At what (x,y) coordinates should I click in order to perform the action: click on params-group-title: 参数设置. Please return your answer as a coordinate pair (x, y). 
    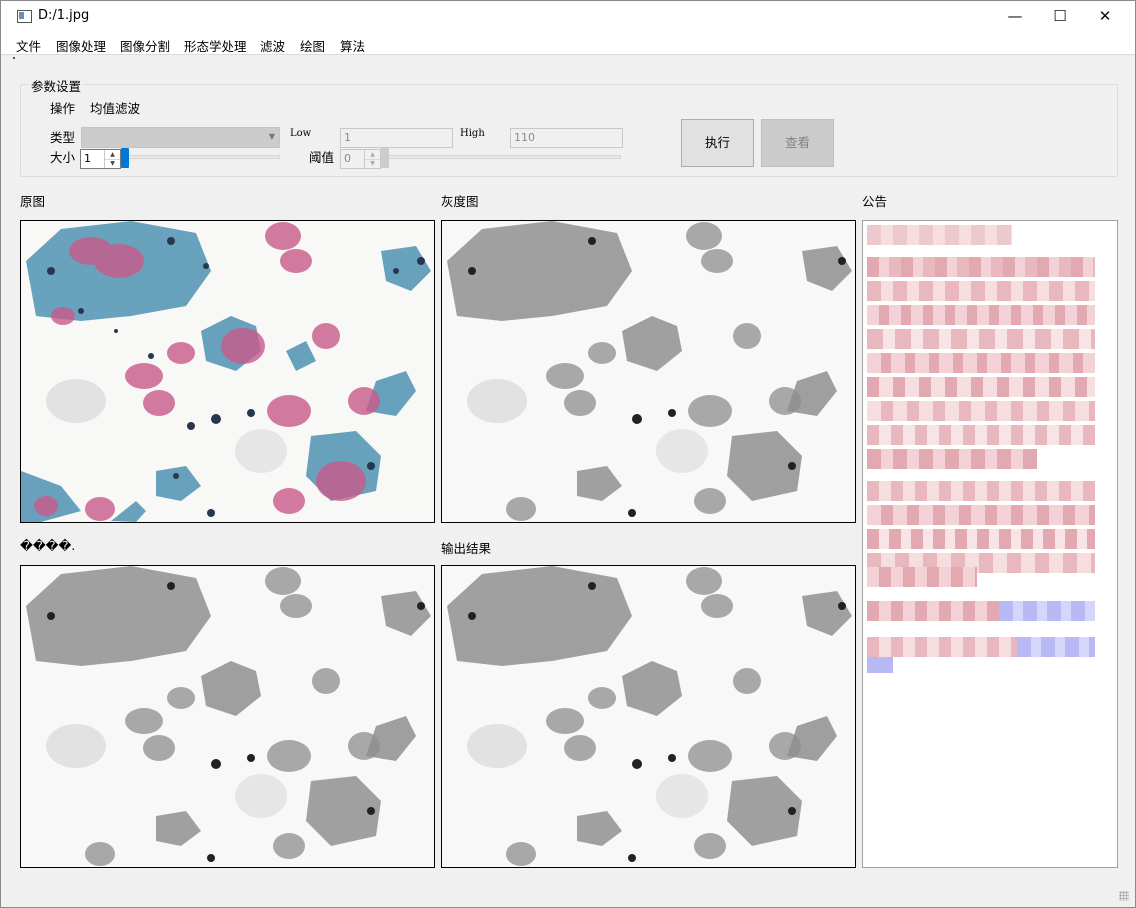
    Looking at the image, I should click on (56, 85).